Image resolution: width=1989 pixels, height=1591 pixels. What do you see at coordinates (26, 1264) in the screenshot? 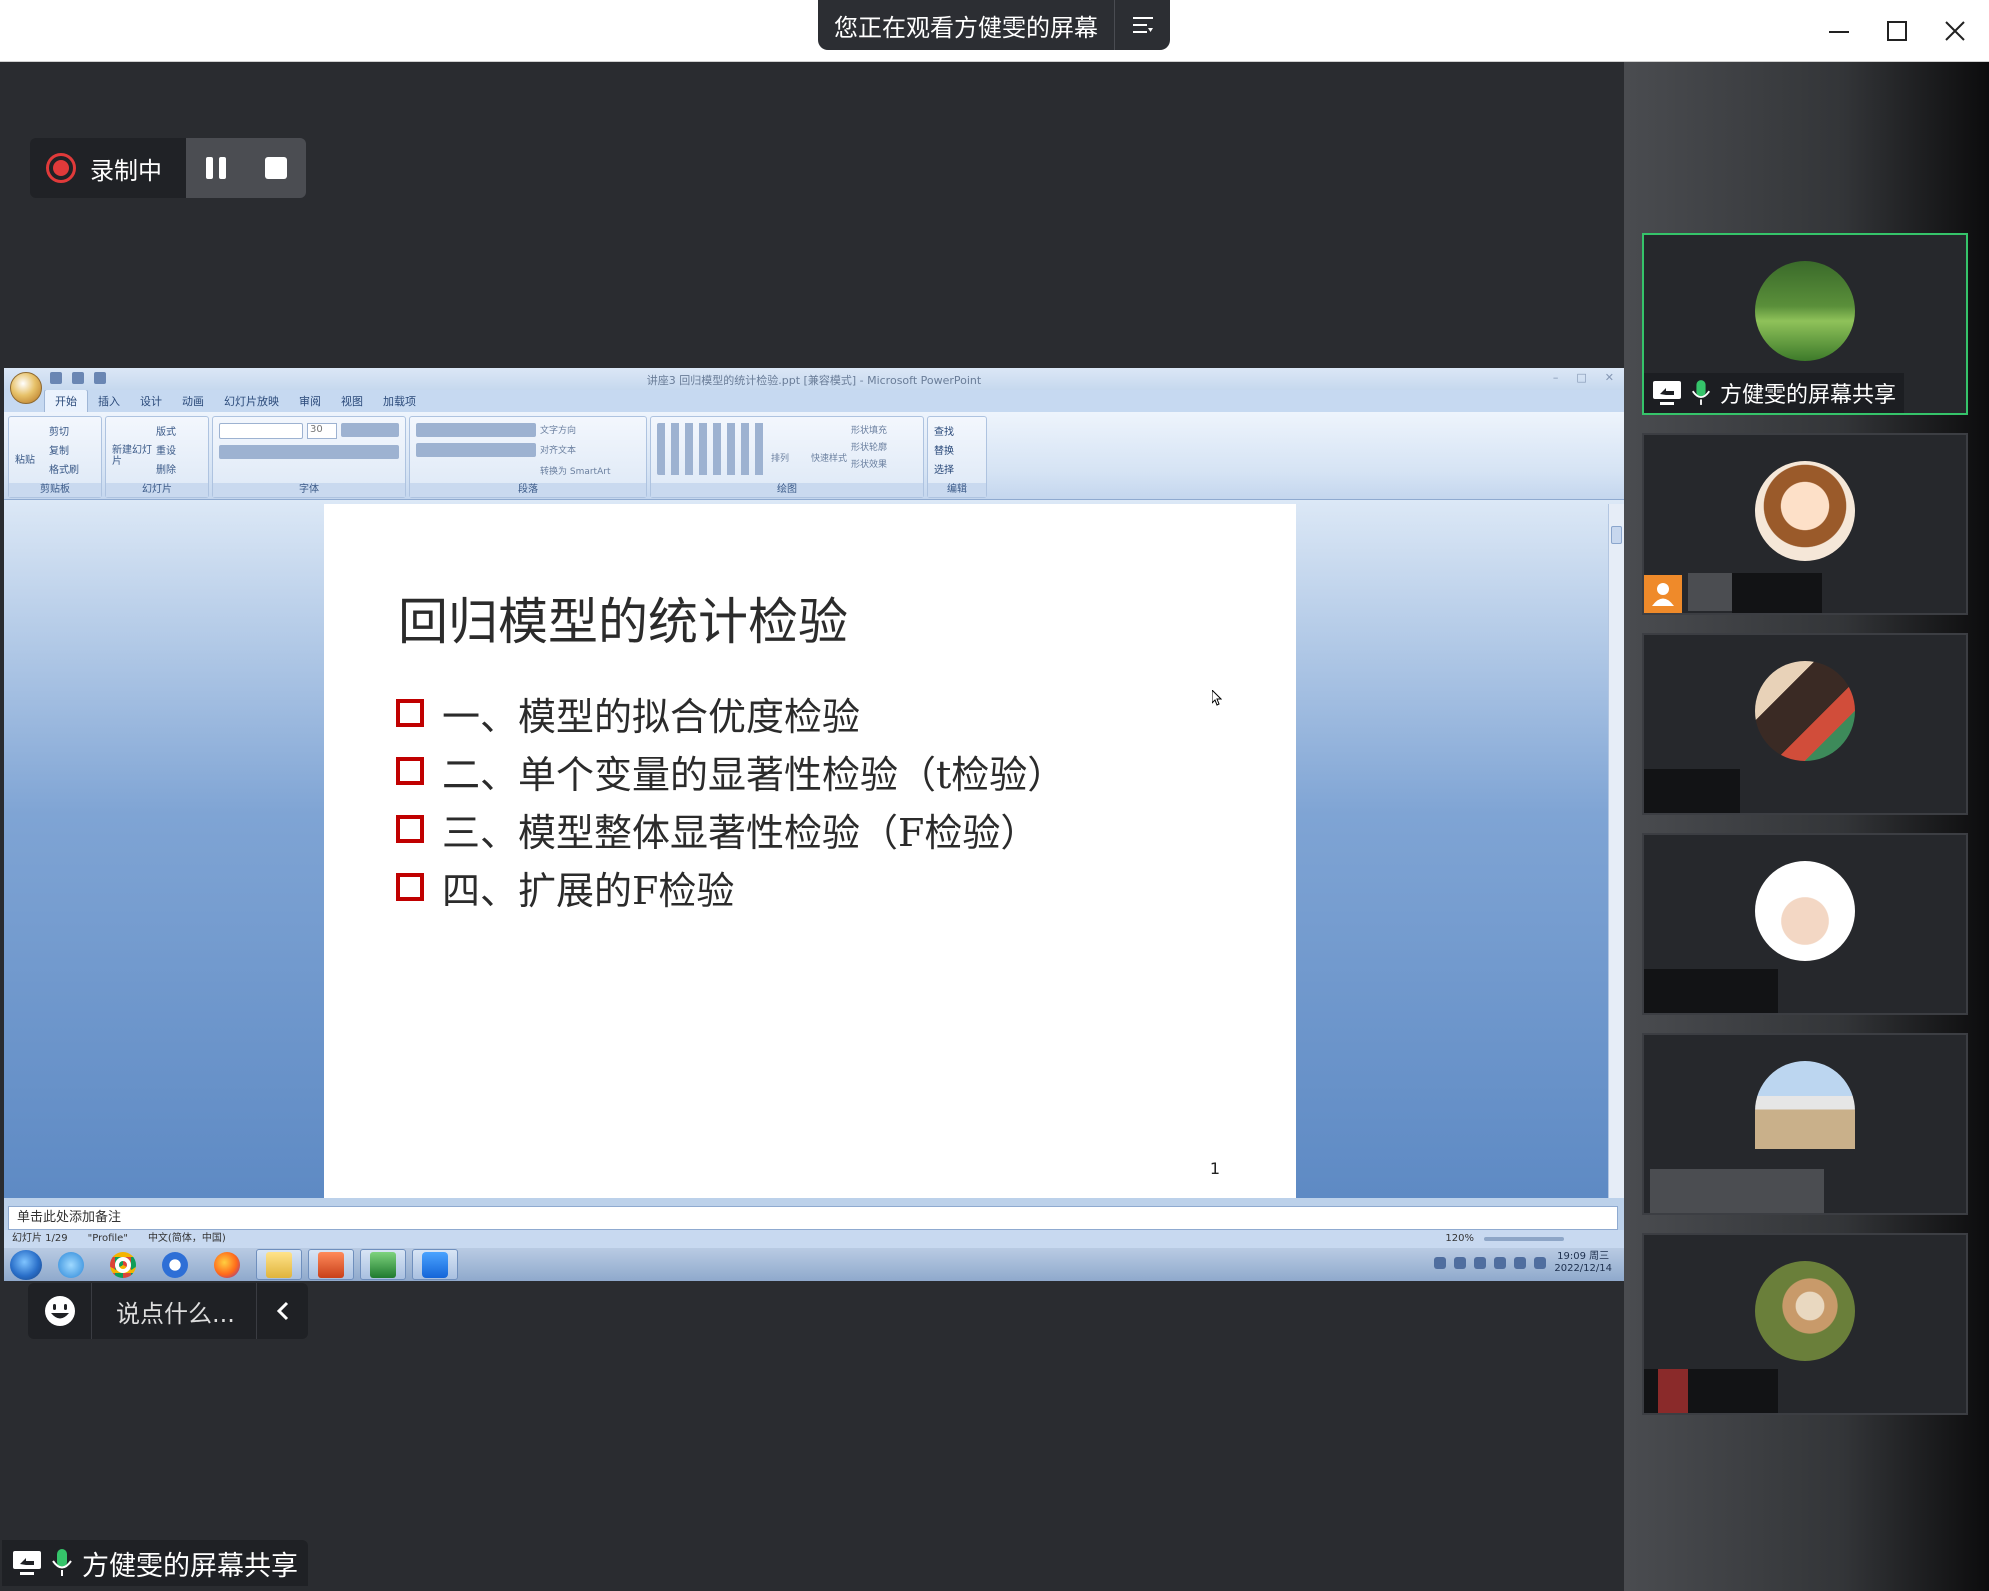
I see `start-button` at bounding box center [26, 1264].